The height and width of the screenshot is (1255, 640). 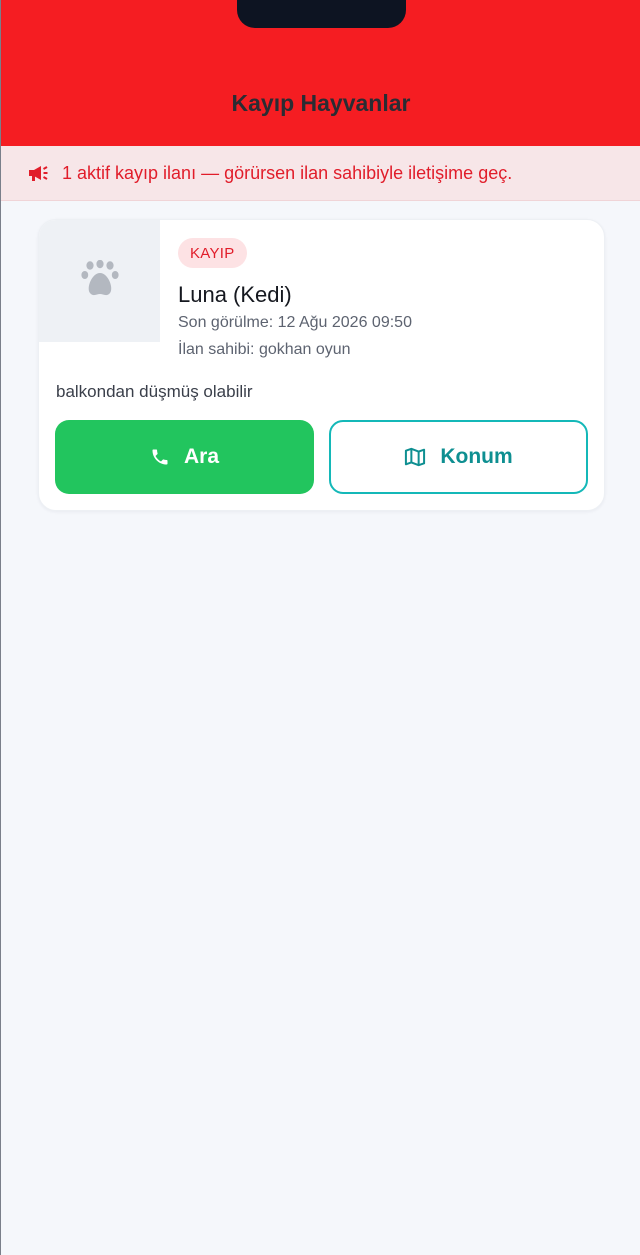 What do you see at coordinates (235, 294) in the screenshot?
I see `pet-name: Luna (Kedi)` at bounding box center [235, 294].